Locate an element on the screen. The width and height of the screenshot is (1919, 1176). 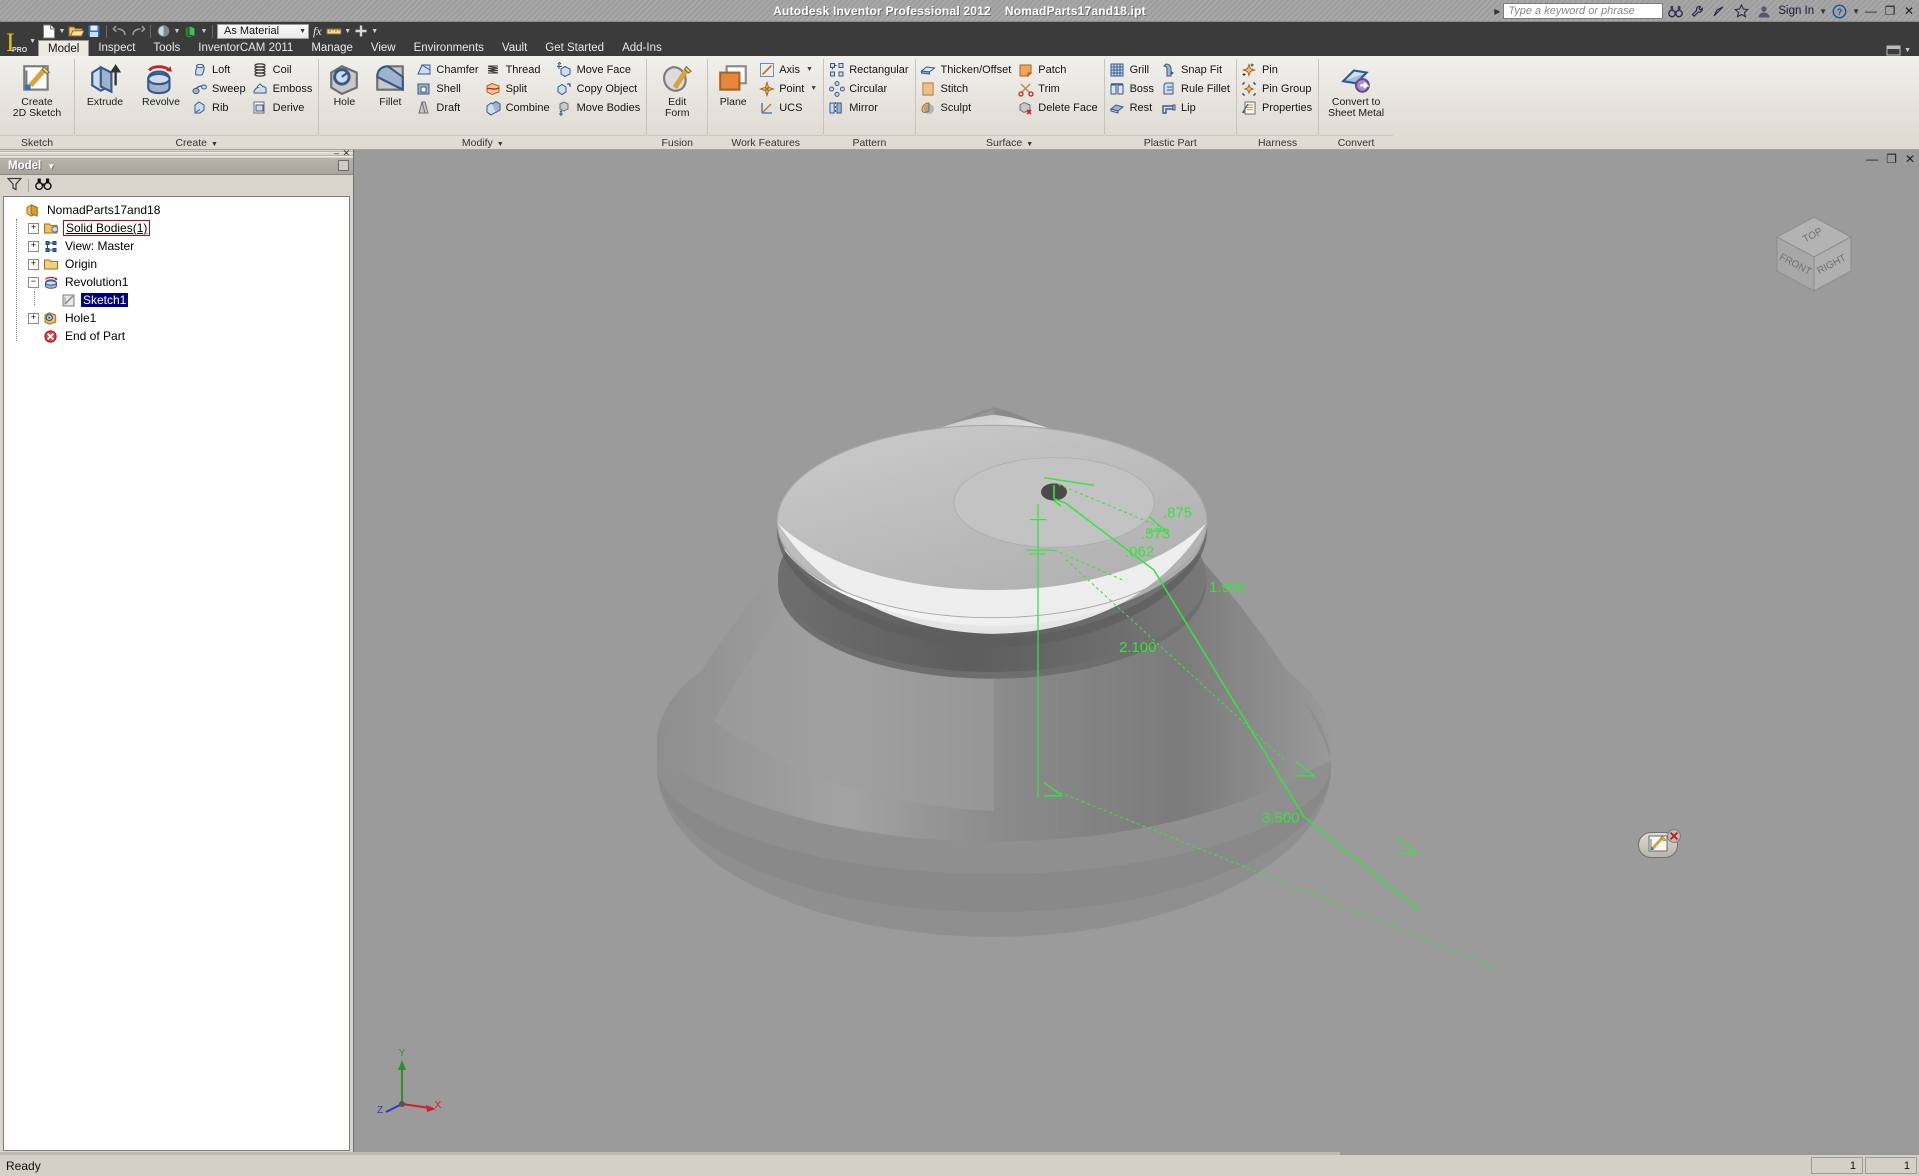
ribbon-button-sweep: Sweep is located at coordinates (219, 88).